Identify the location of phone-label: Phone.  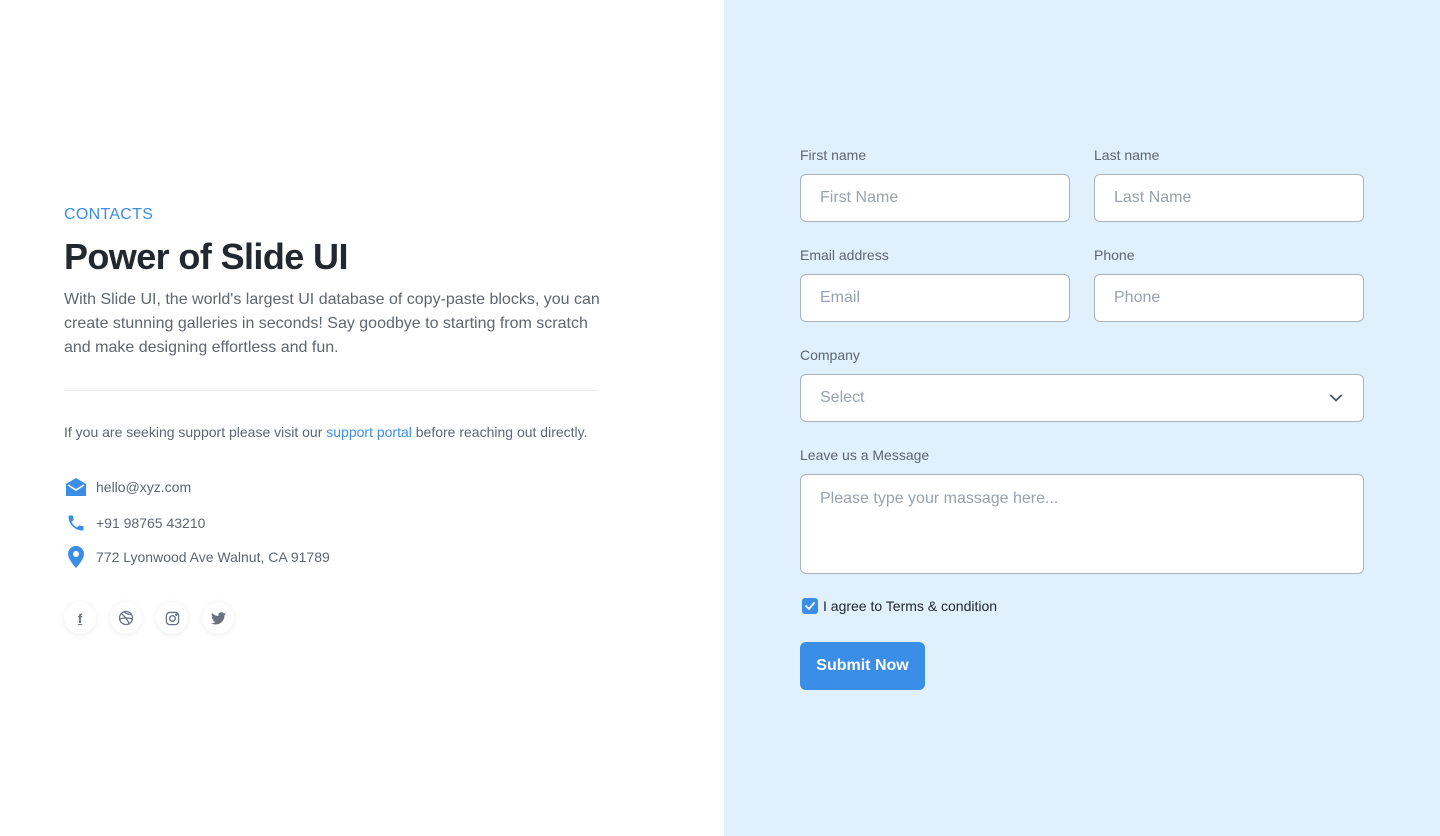
(1114, 255).